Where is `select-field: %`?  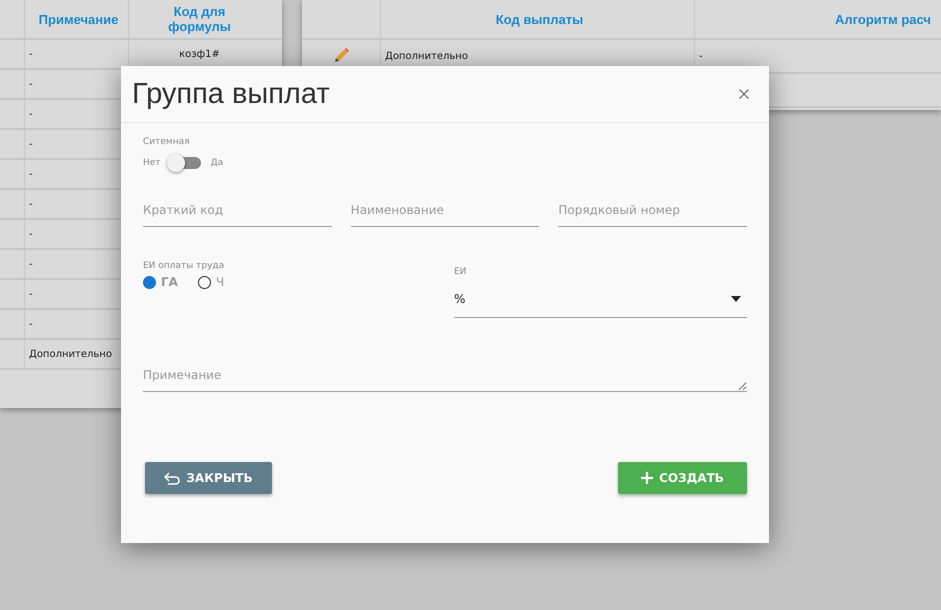 select-field: % is located at coordinates (600, 299).